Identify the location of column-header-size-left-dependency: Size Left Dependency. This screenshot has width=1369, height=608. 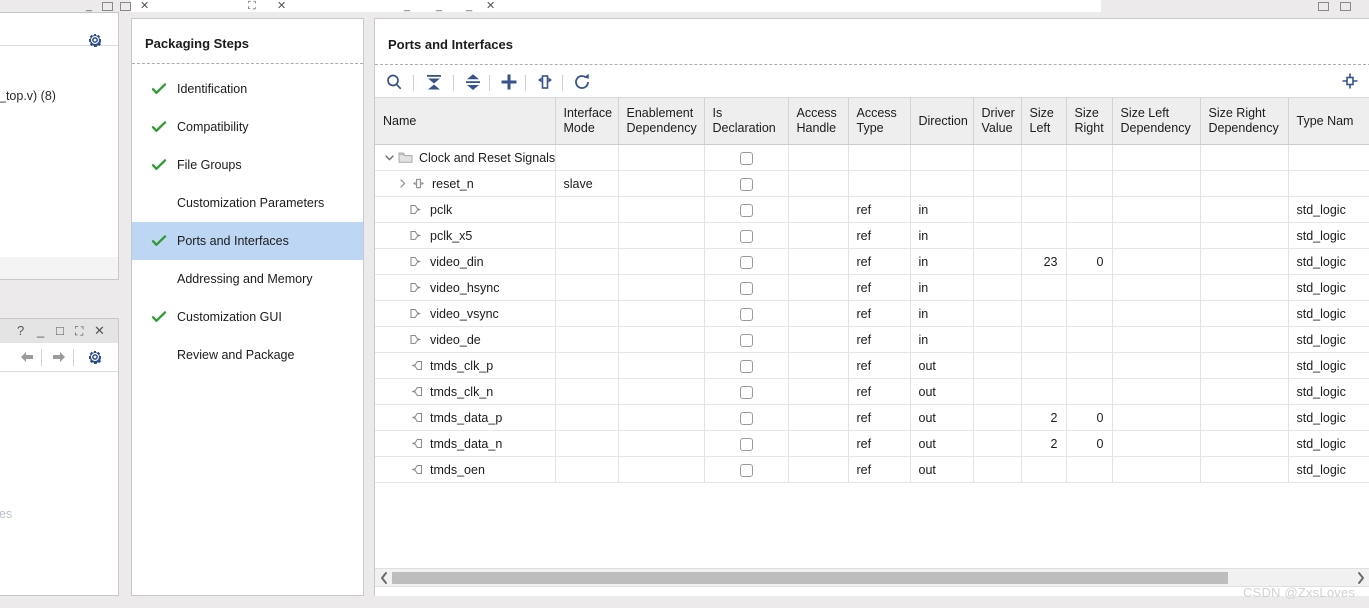
(1156, 121).